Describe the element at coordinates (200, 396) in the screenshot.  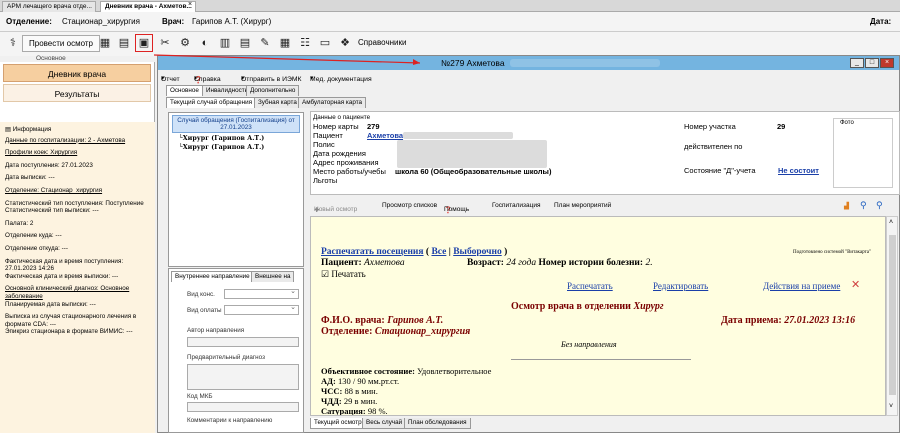
I see `mkb-label: Код МКБ` at that location.